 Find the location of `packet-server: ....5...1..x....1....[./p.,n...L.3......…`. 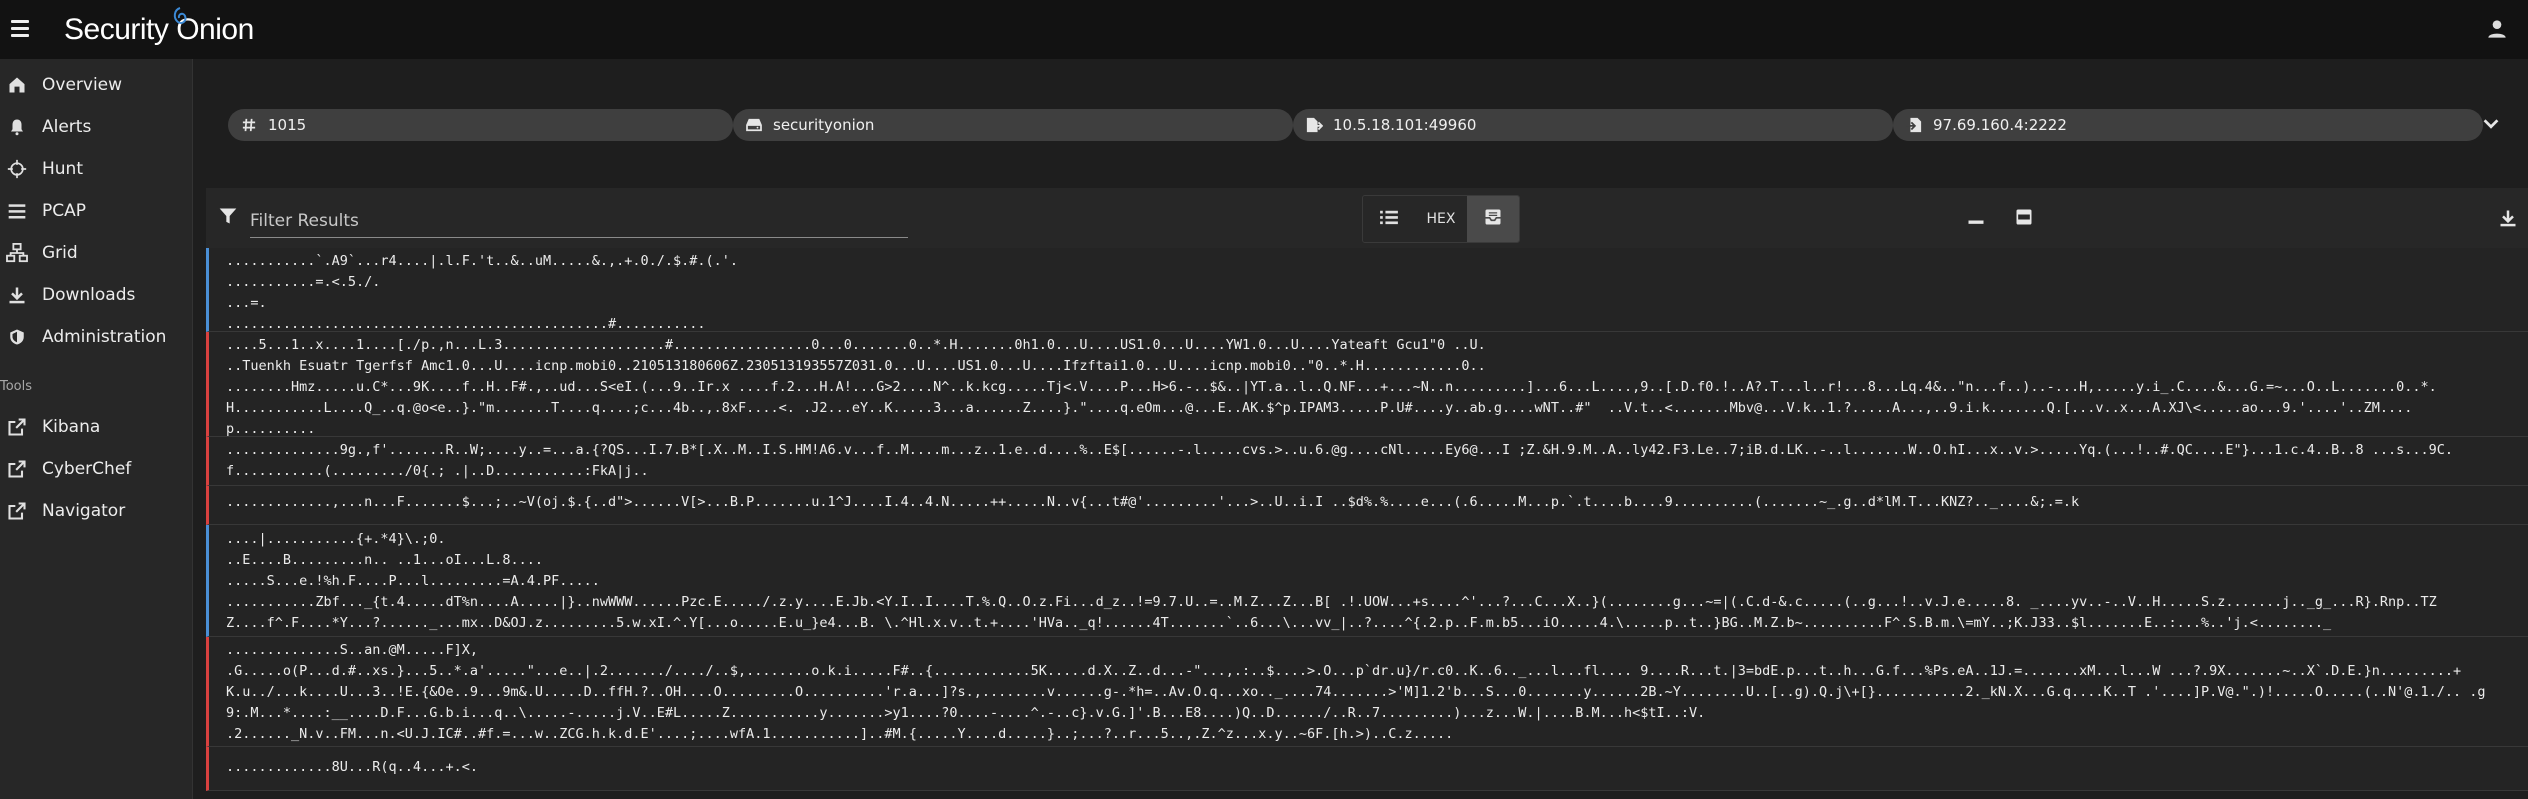

packet-server: ....5...1..x....1....[./p.,n...L.3......… is located at coordinates (1367, 384).